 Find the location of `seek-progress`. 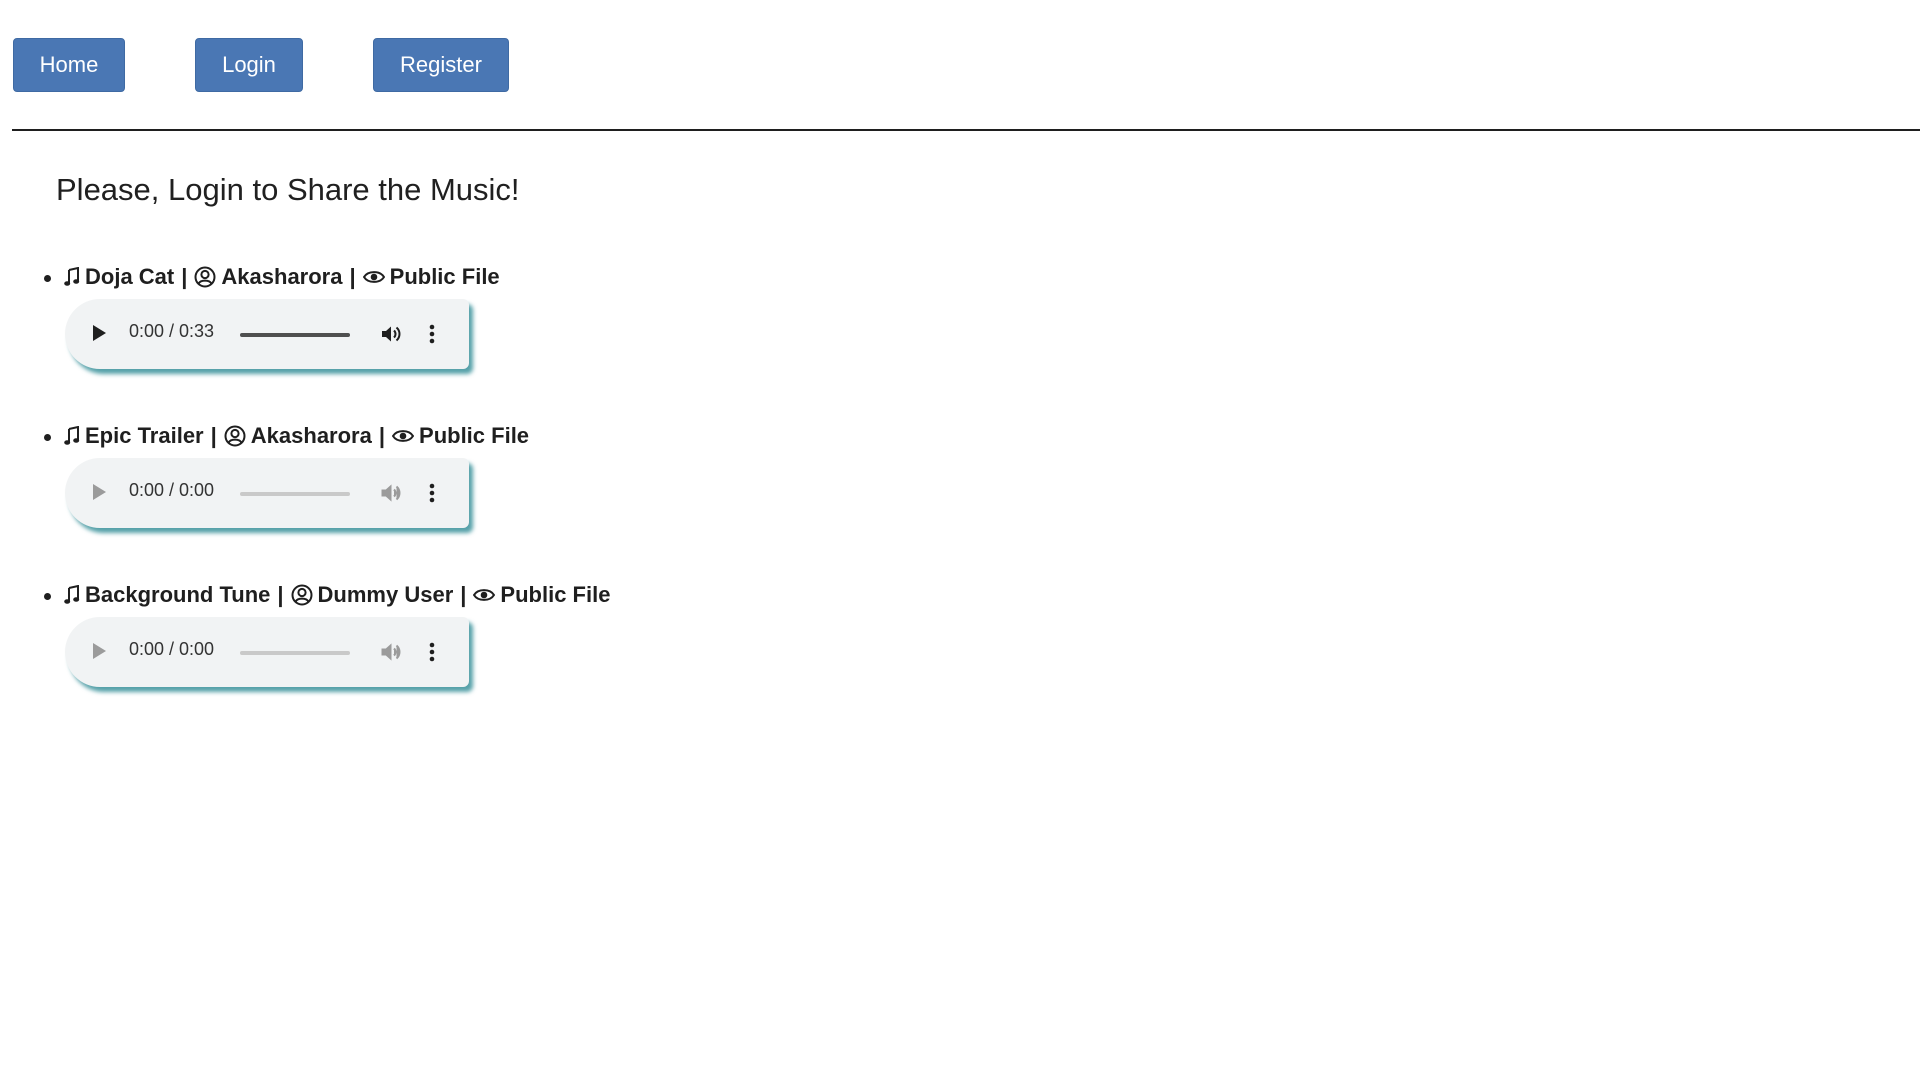

seek-progress is located at coordinates (295, 335).